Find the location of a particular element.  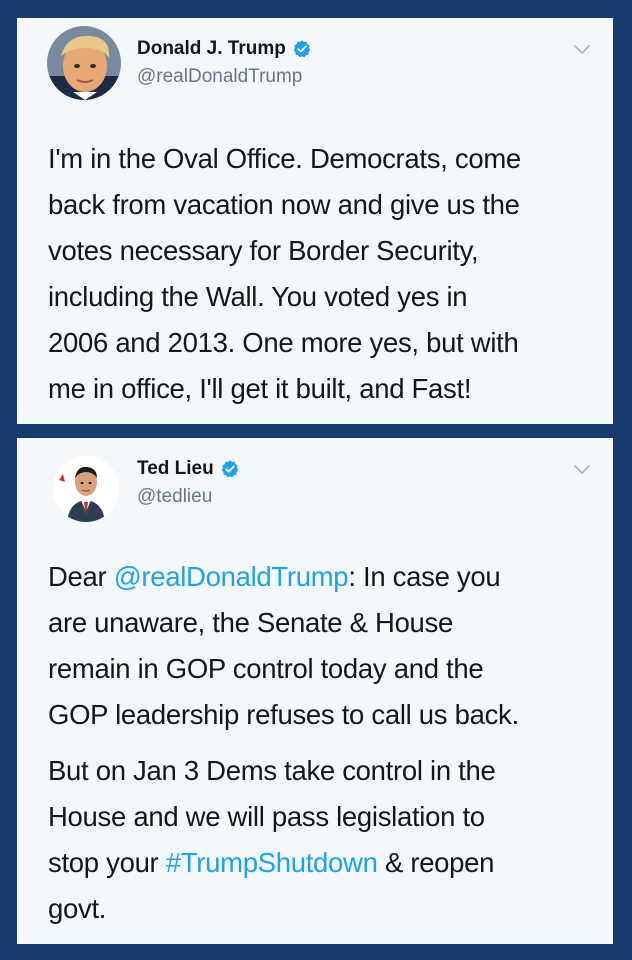

tweet-line: stop your #TrumpShutdown & reopen is located at coordinates (320, 863).